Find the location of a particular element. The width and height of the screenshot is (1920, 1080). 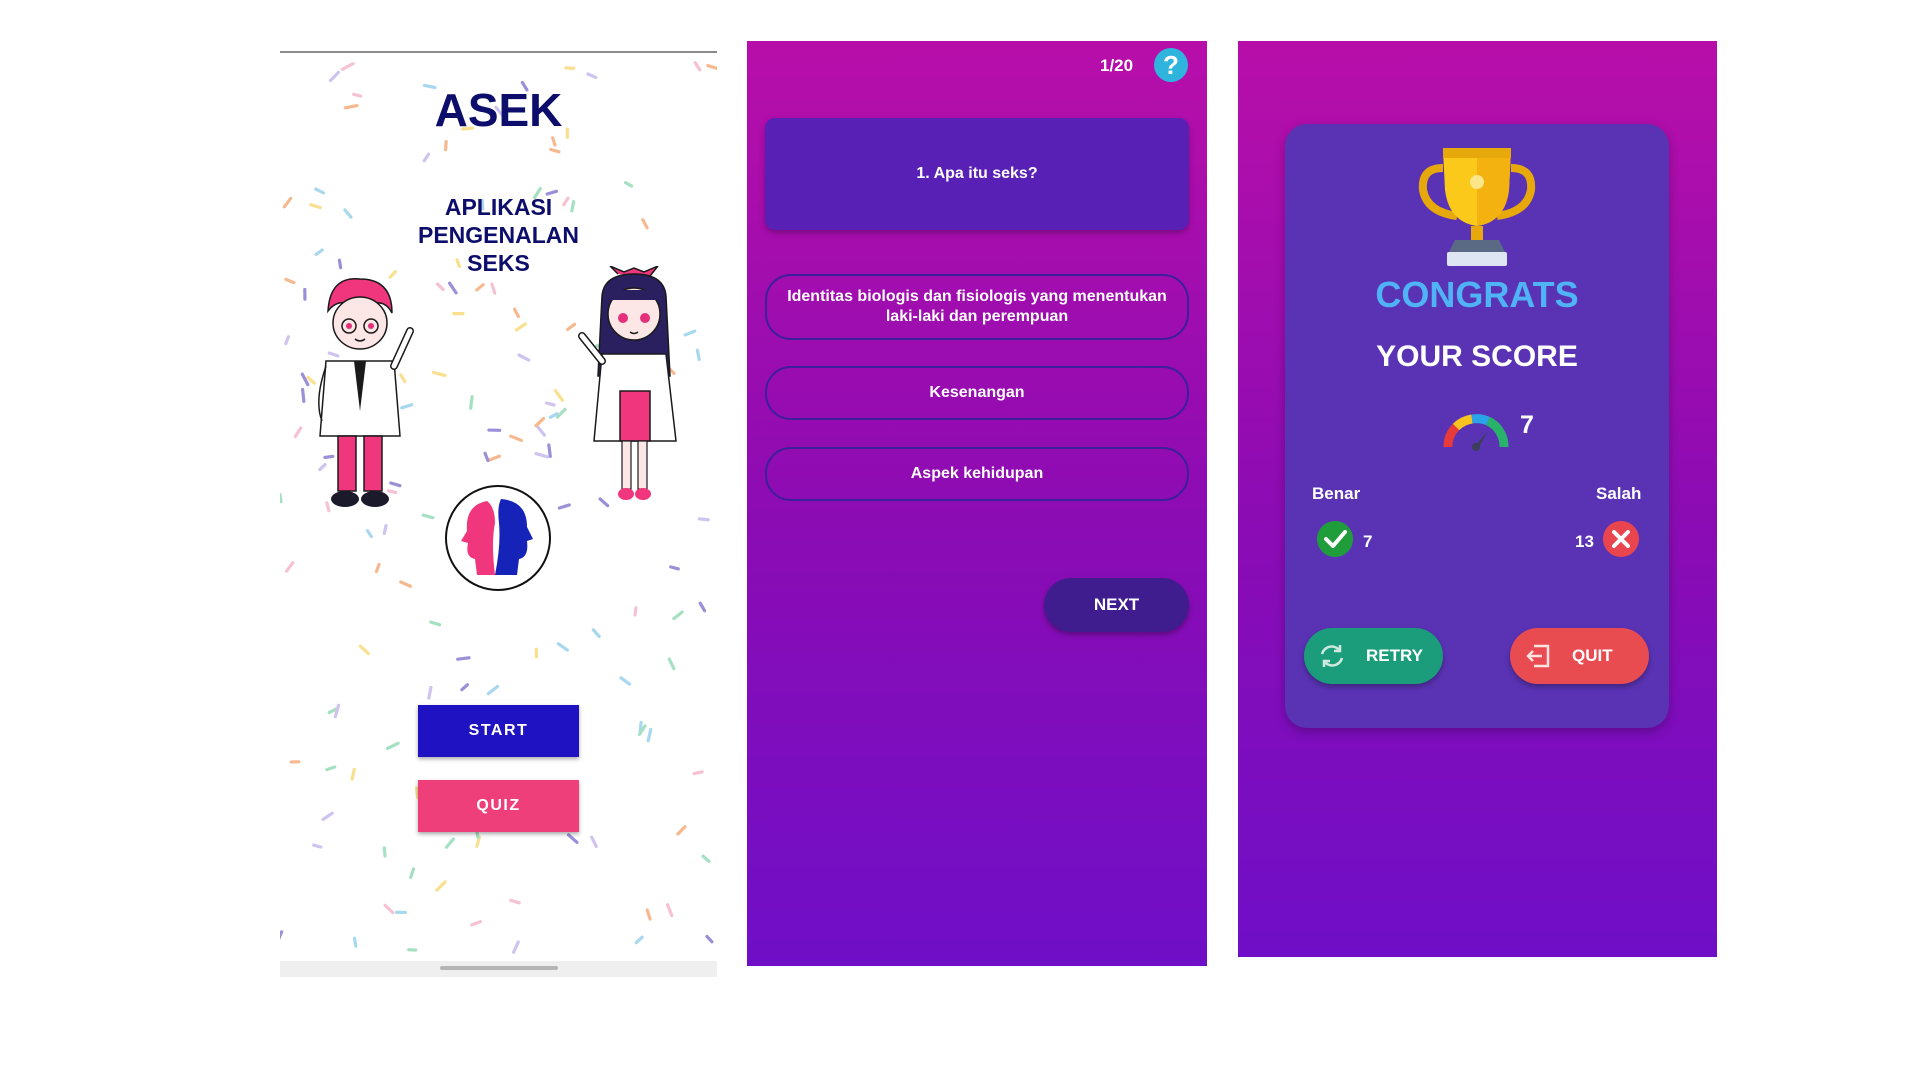

quit-button: QUIT is located at coordinates (1579, 656).